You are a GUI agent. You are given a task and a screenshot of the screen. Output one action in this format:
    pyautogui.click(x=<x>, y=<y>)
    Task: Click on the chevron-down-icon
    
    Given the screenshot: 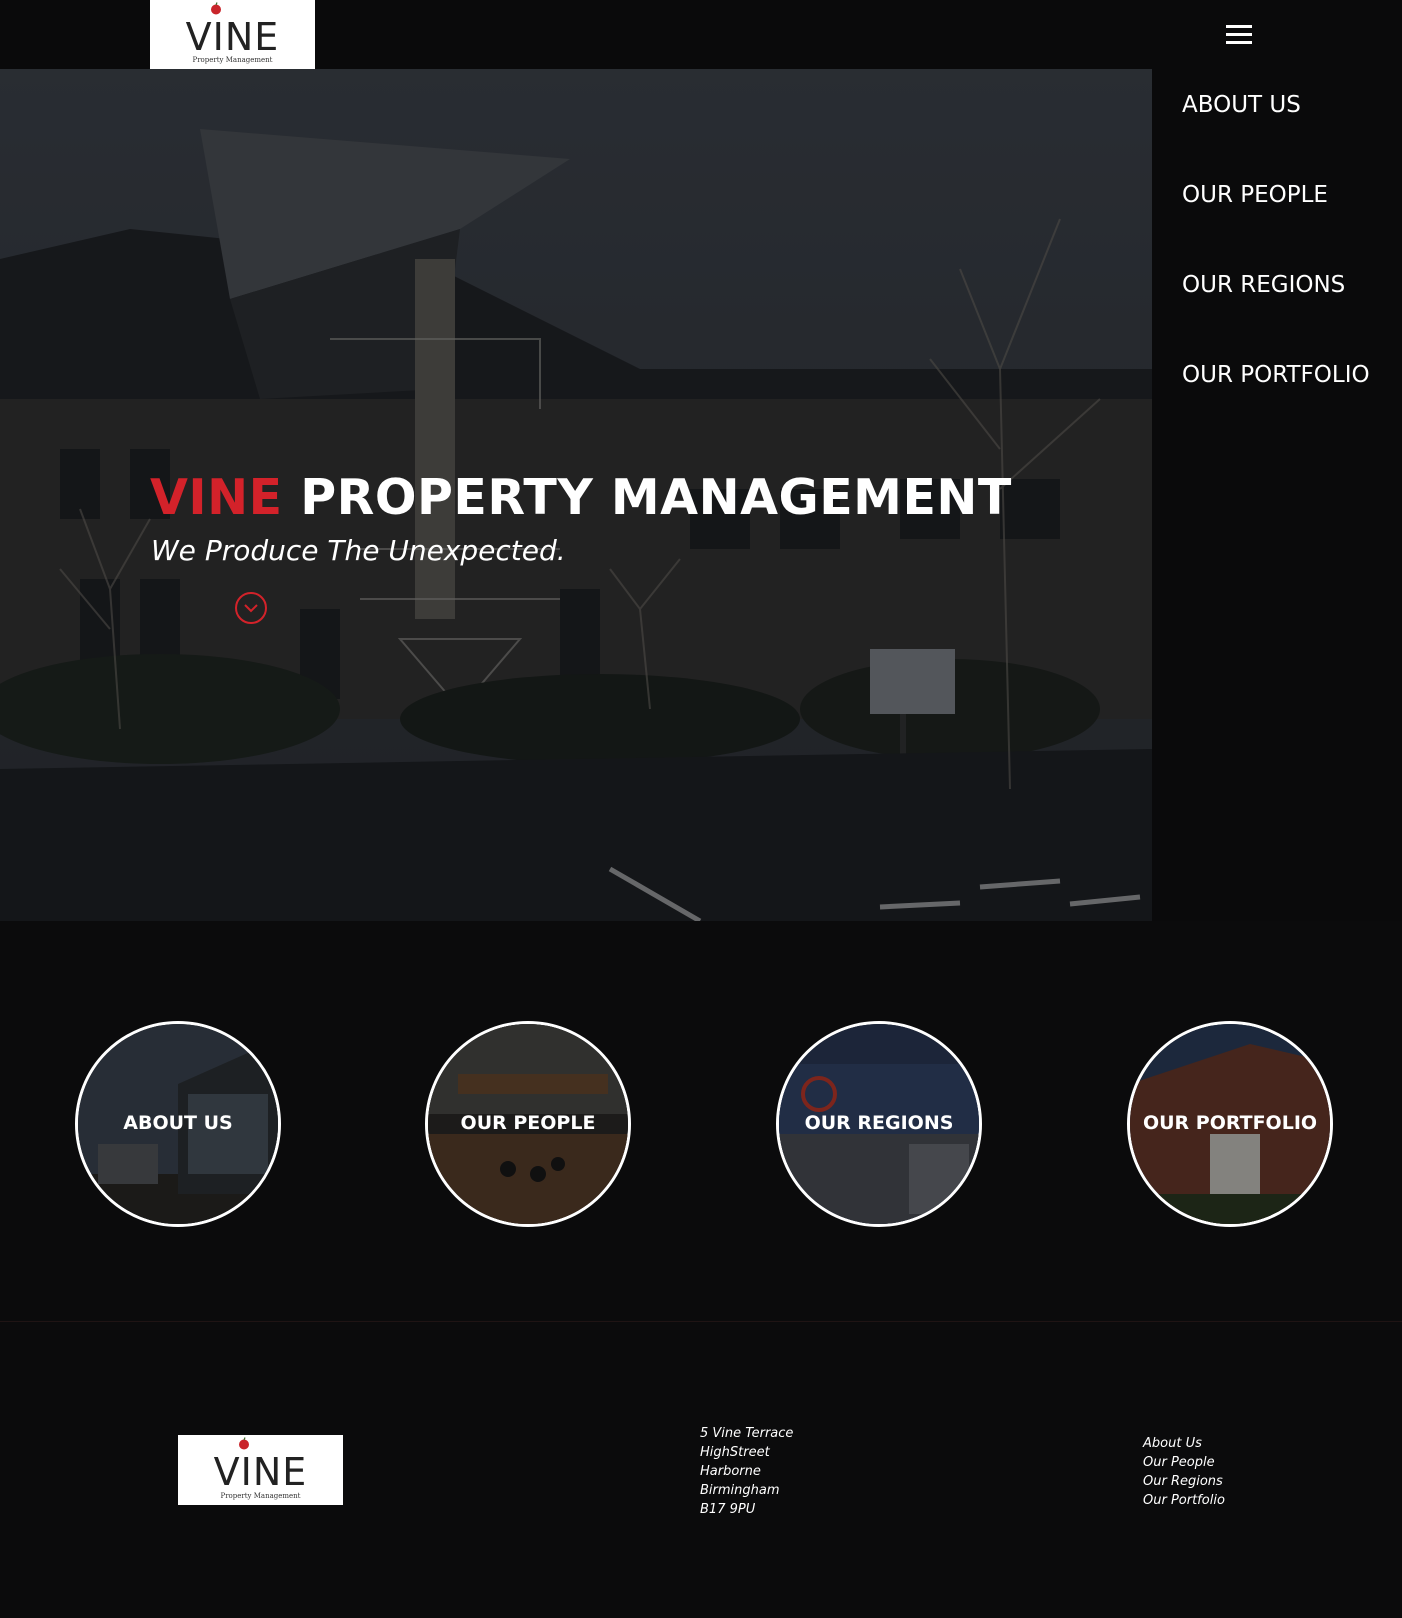 What is the action you would take?
    pyautogui.click(x=251, y=608)
    